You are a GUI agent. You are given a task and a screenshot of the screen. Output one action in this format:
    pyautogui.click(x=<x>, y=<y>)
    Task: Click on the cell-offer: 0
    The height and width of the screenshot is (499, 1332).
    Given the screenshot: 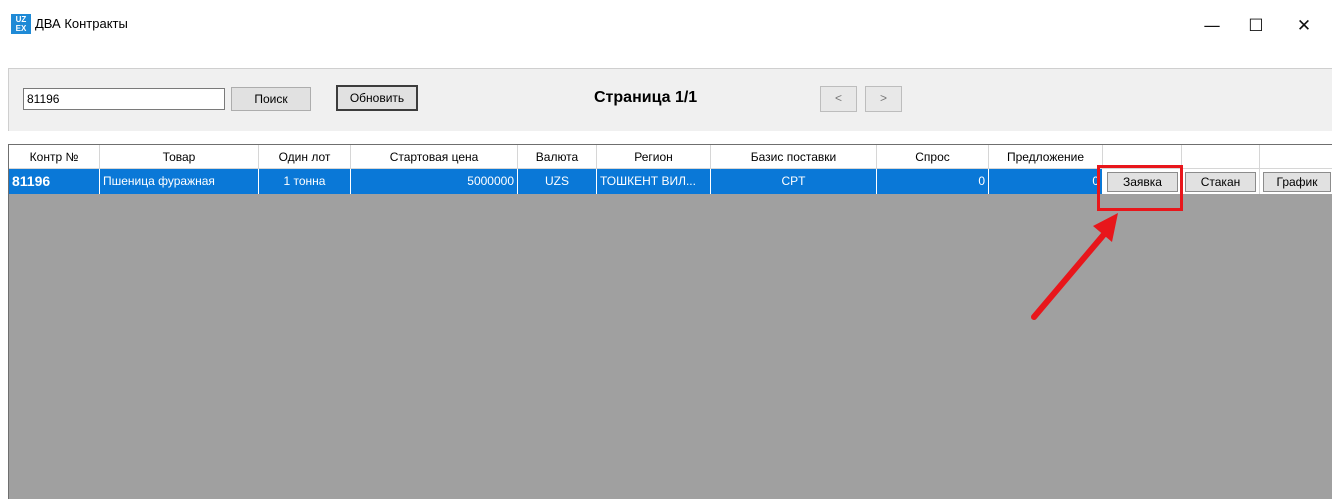 What is the action you would take?
    pyautogui.click(x=1046, y=181)
    